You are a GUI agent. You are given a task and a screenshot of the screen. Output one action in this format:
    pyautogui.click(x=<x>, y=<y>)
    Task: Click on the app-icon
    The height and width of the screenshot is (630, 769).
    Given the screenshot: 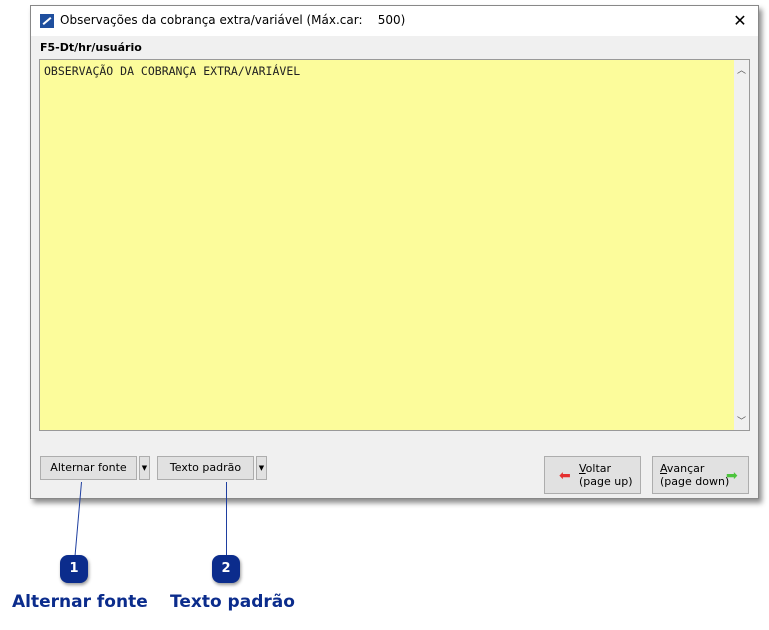 What is the action you would take?
    pyautogui.click(x=47, y=21)
    